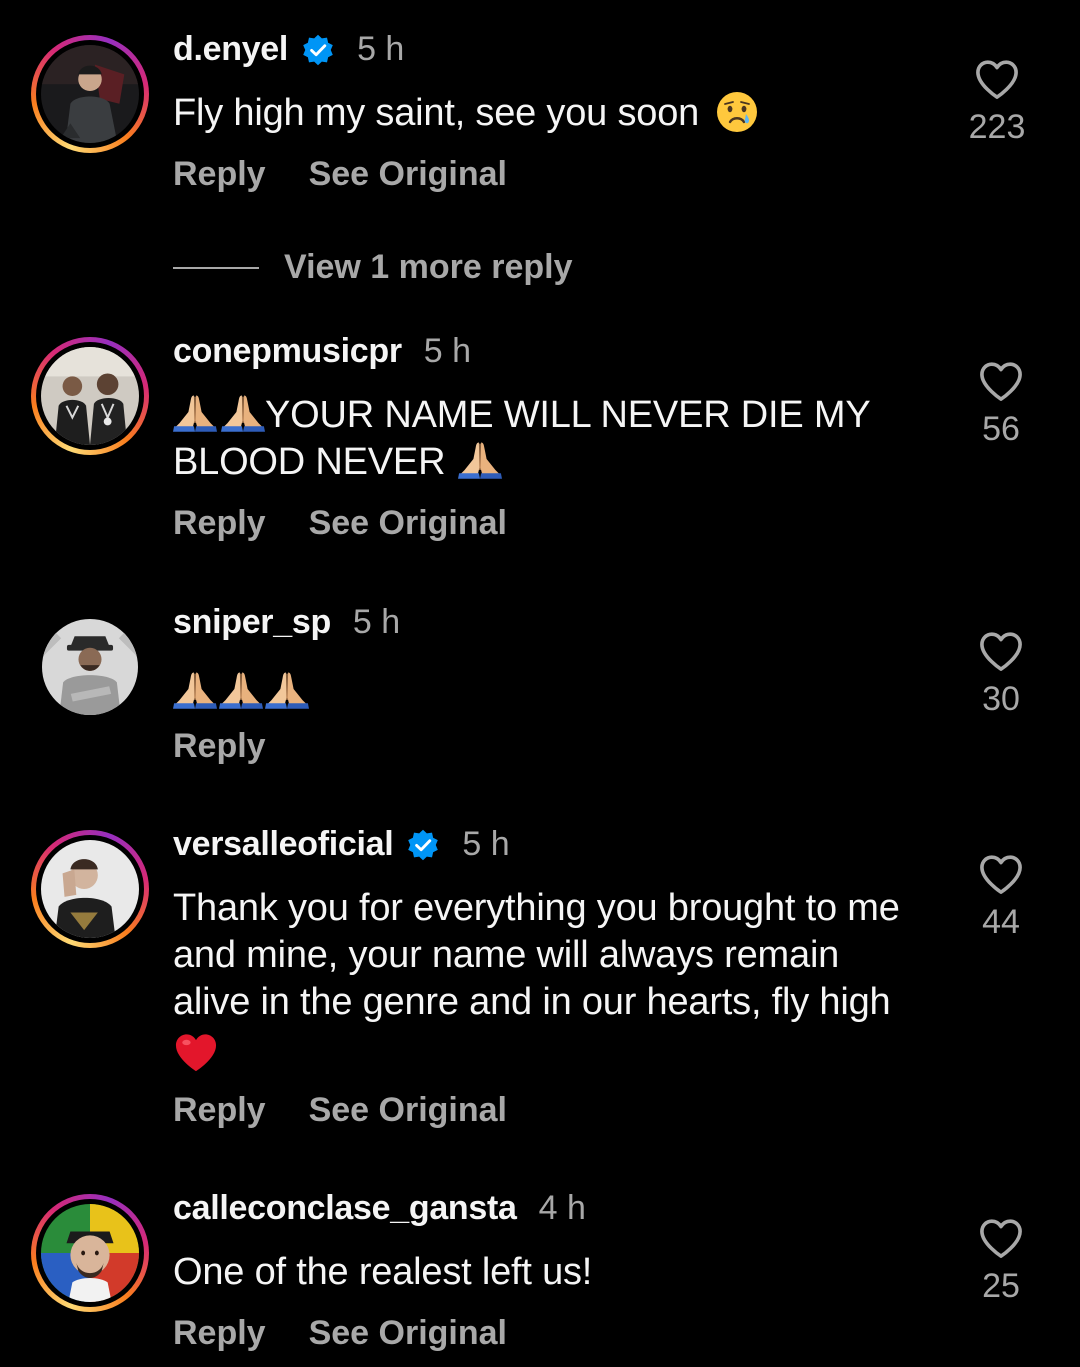 The width and height of the screenshot is (1080, 1367). Describe the element at coordinates (287, 351) in the screenshot. I see `username: conepmusicpr` at that location.